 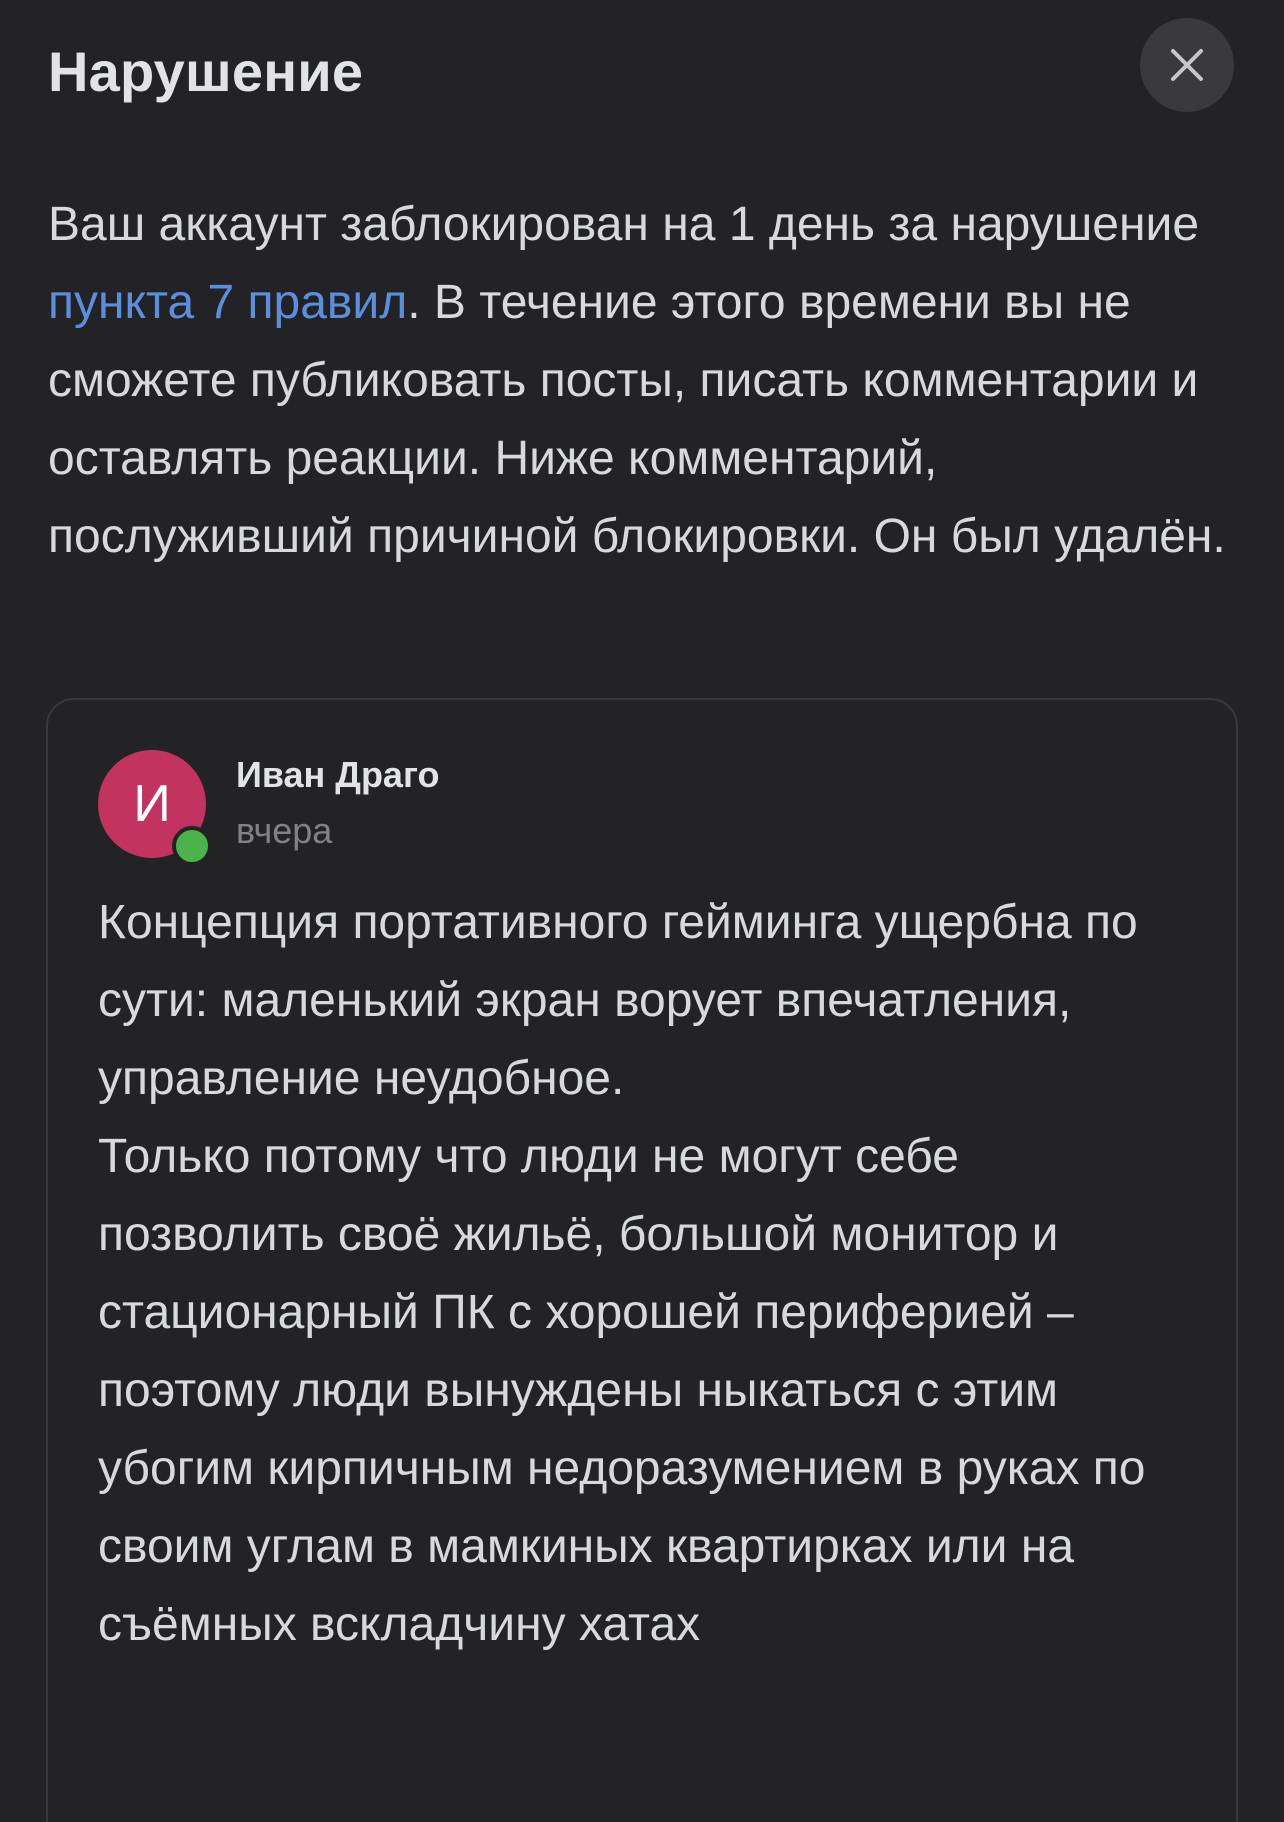 I want to click on rules-link: пункта 7 правил, so click(x=227, y=302).